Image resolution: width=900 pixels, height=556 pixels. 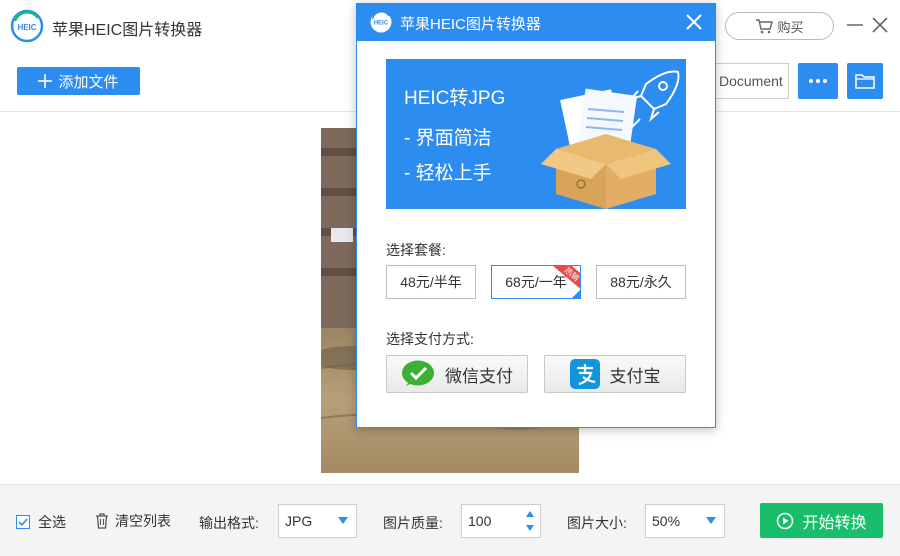 I want to click on select-all-checkbox: 全选, so click(x=41, y=522).